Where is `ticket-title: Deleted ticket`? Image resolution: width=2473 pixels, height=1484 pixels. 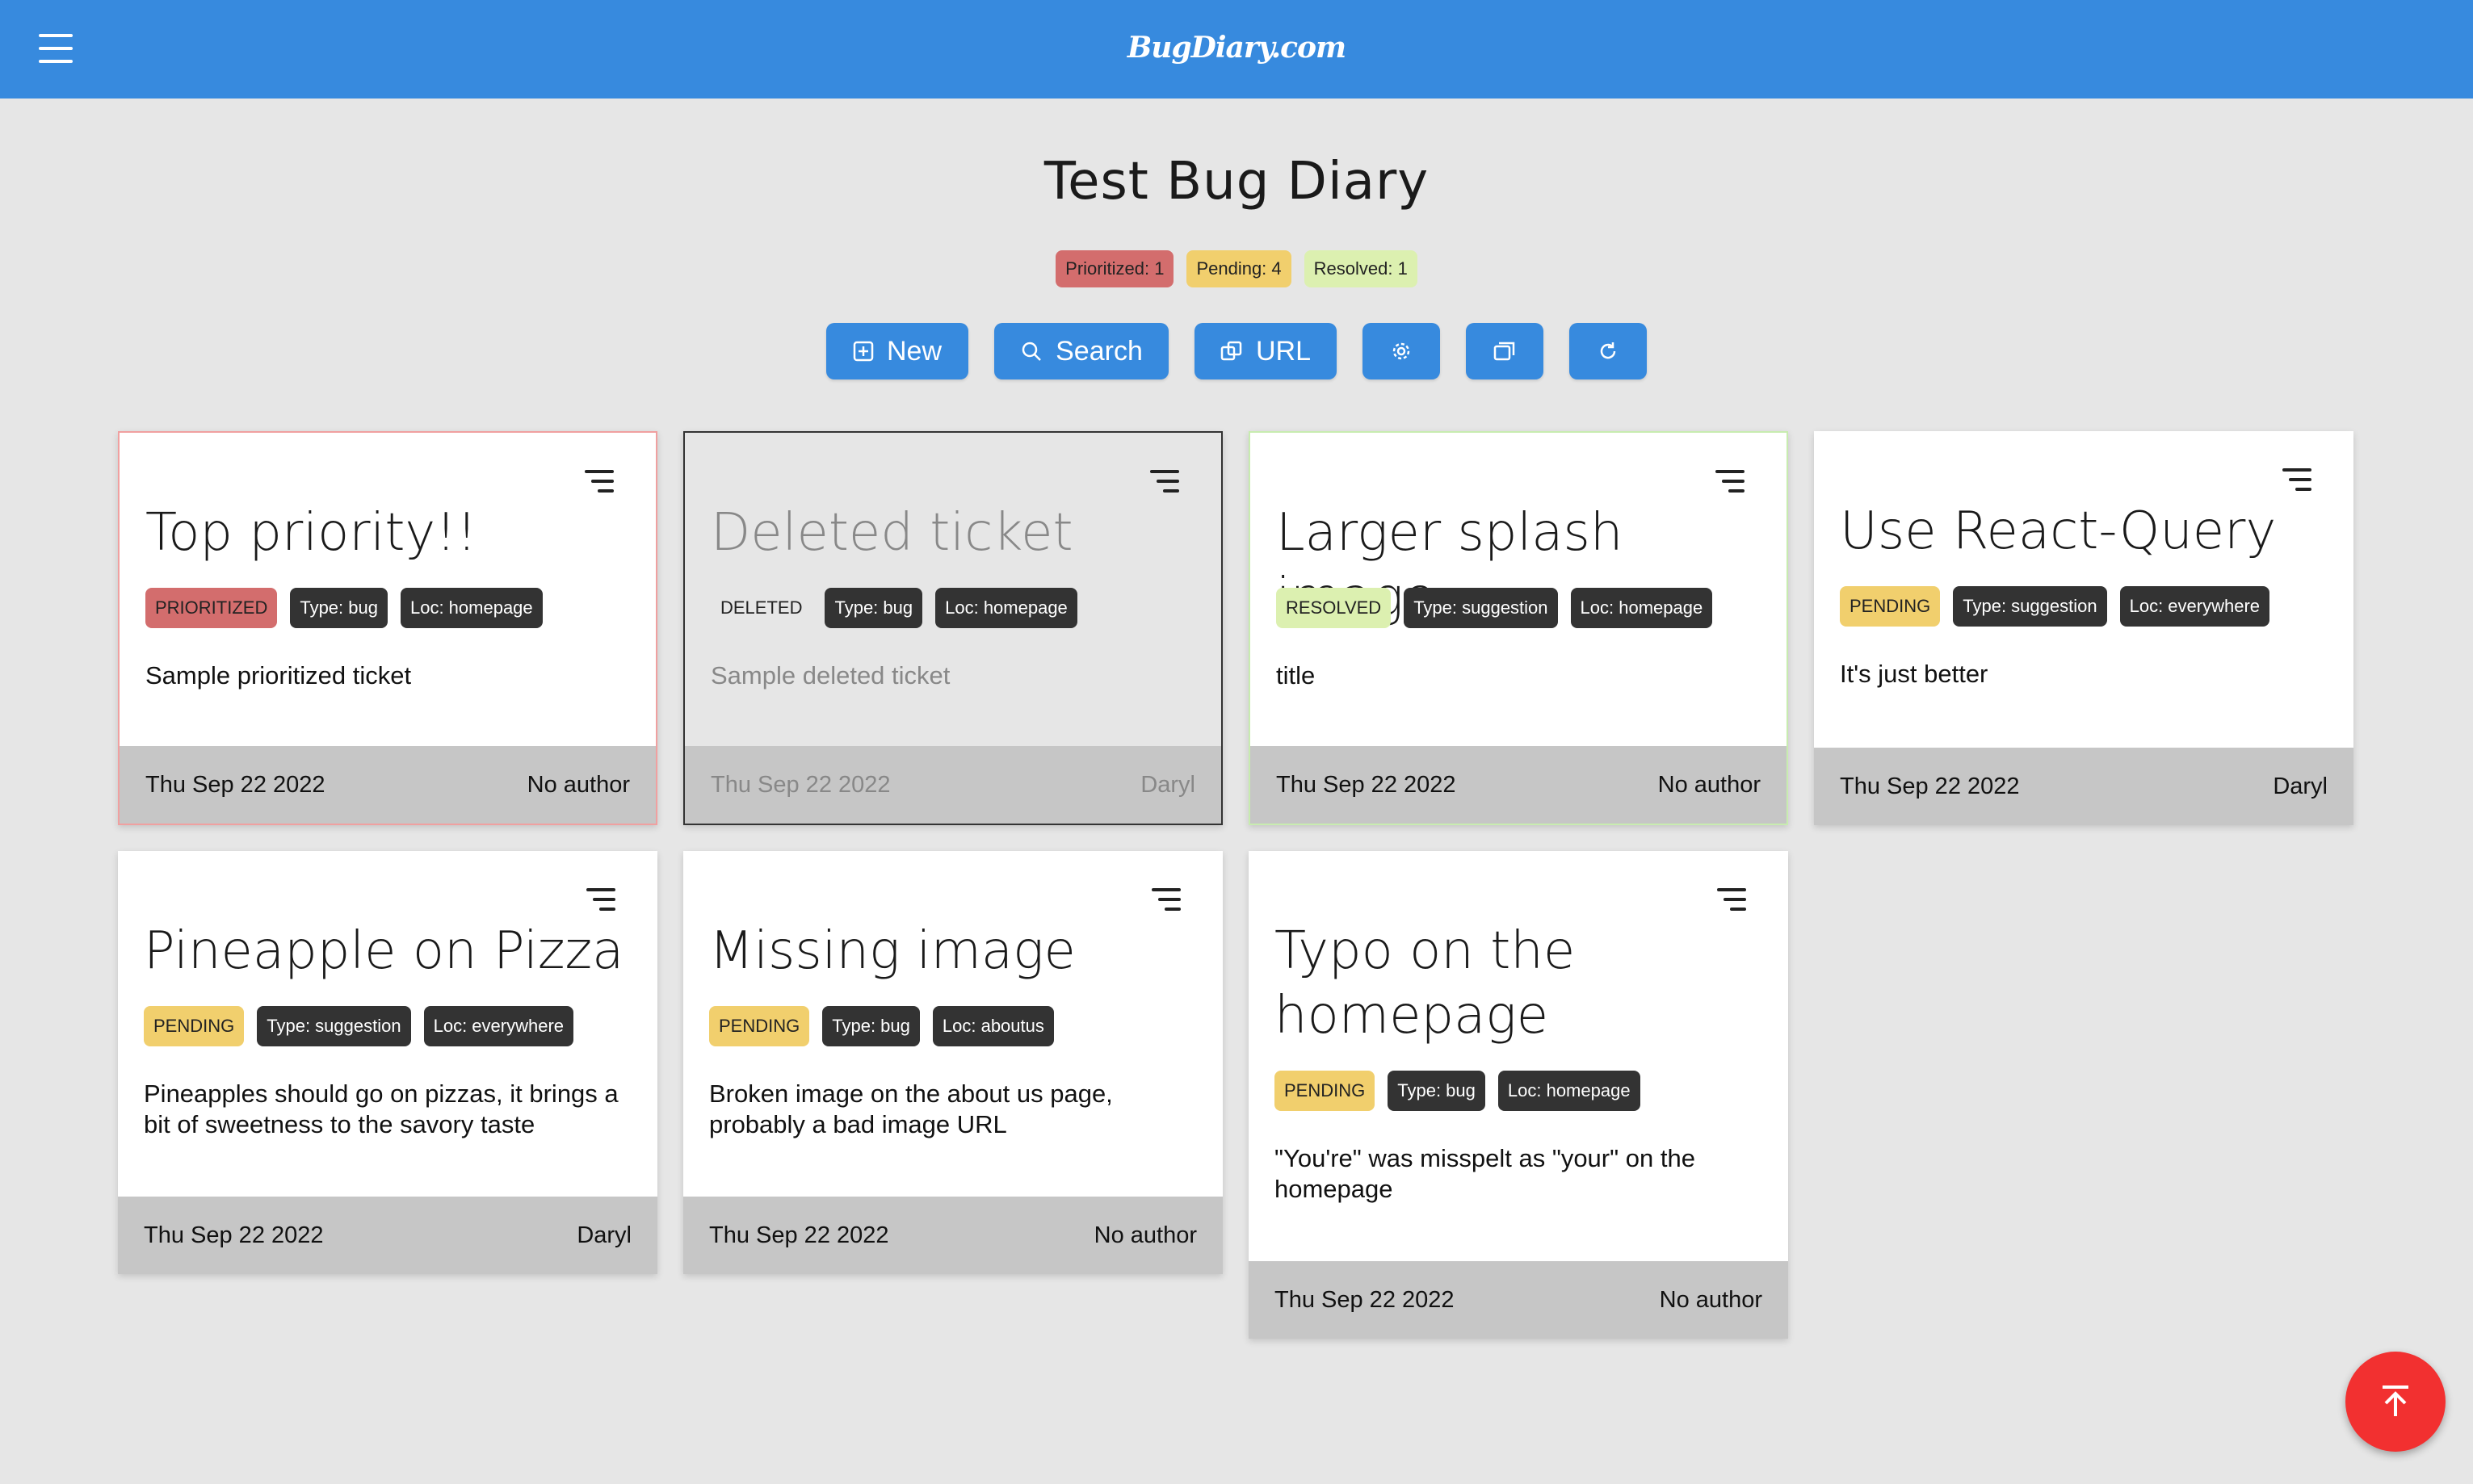
ticket-title: Deleted ticket is located at coordinates (892, 533).